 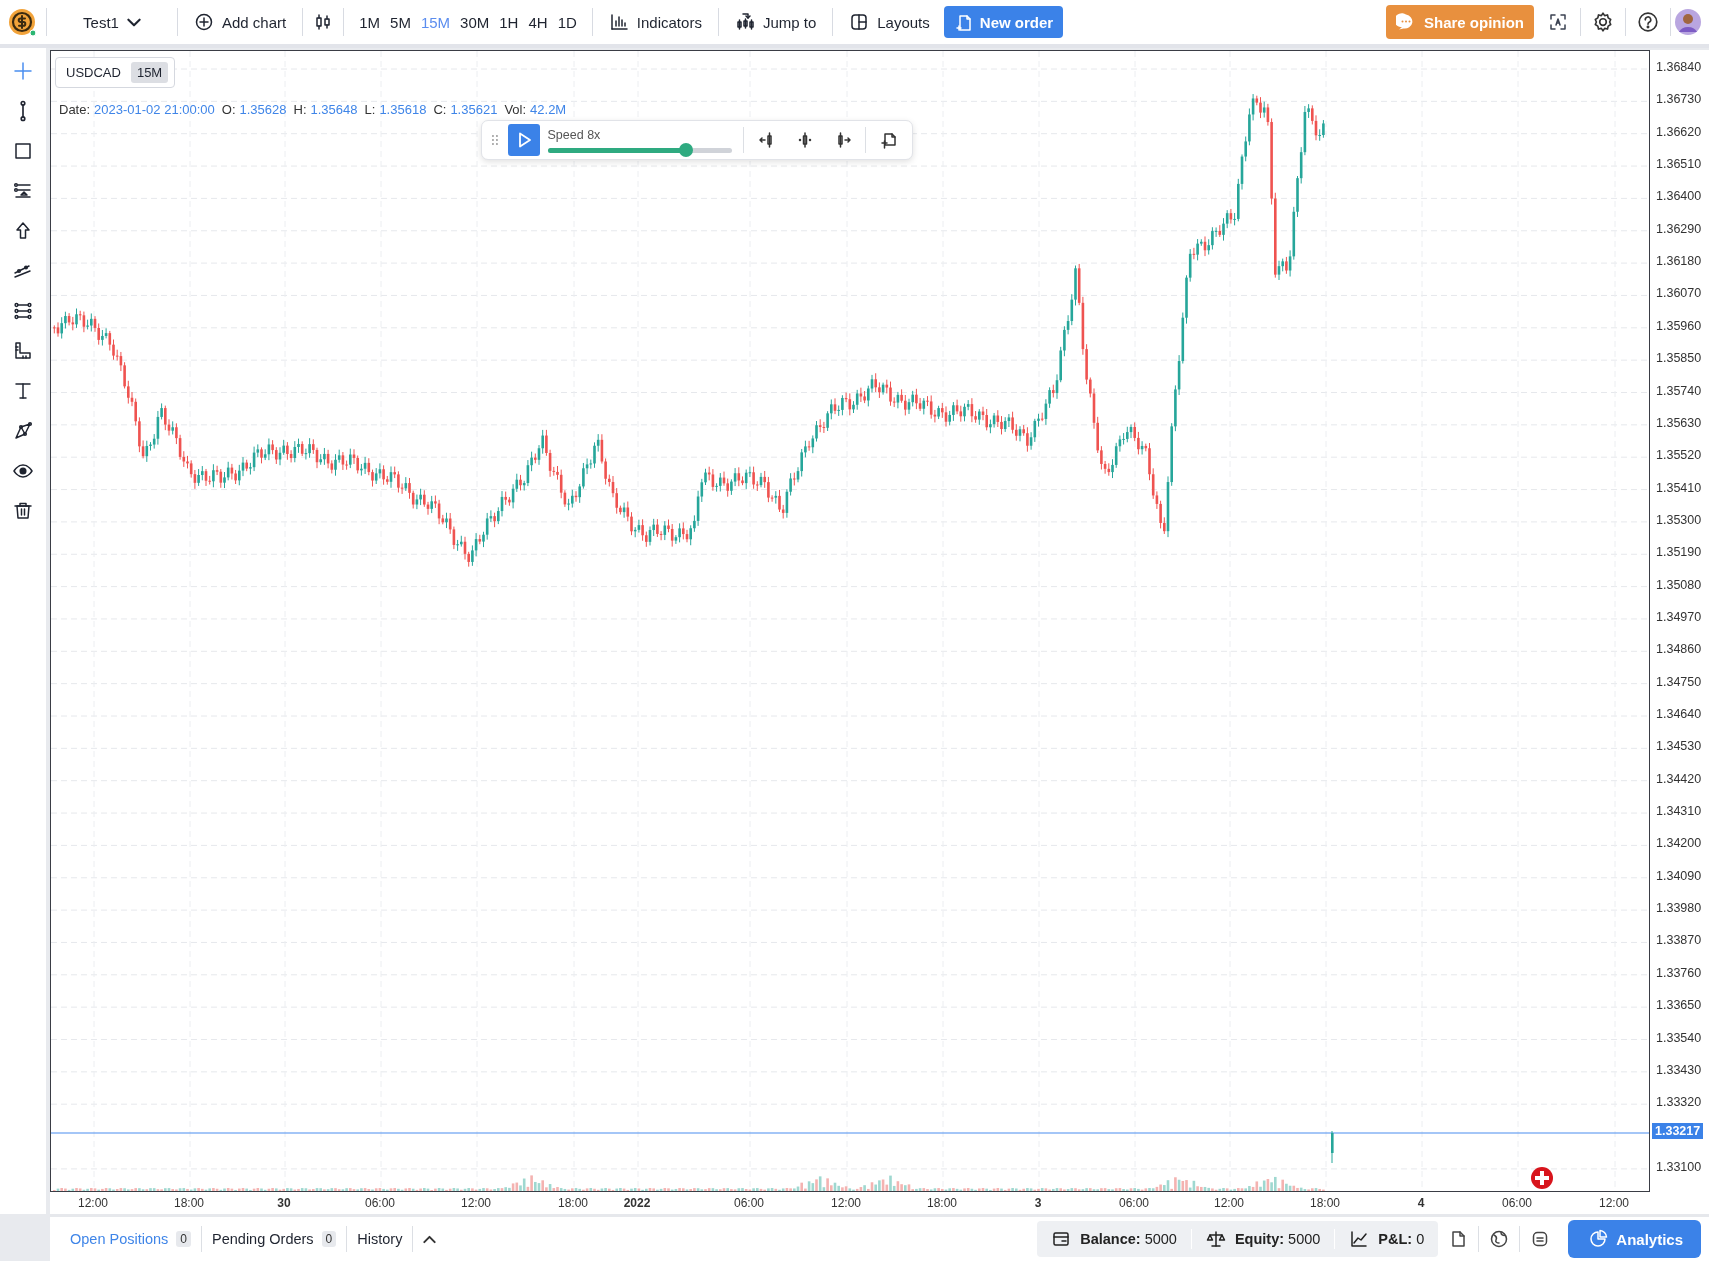 What do you see at coordinates (1679, 616) in the screenshot?
I see `price-label: 1.34970` at bounding box center [1679, 616].